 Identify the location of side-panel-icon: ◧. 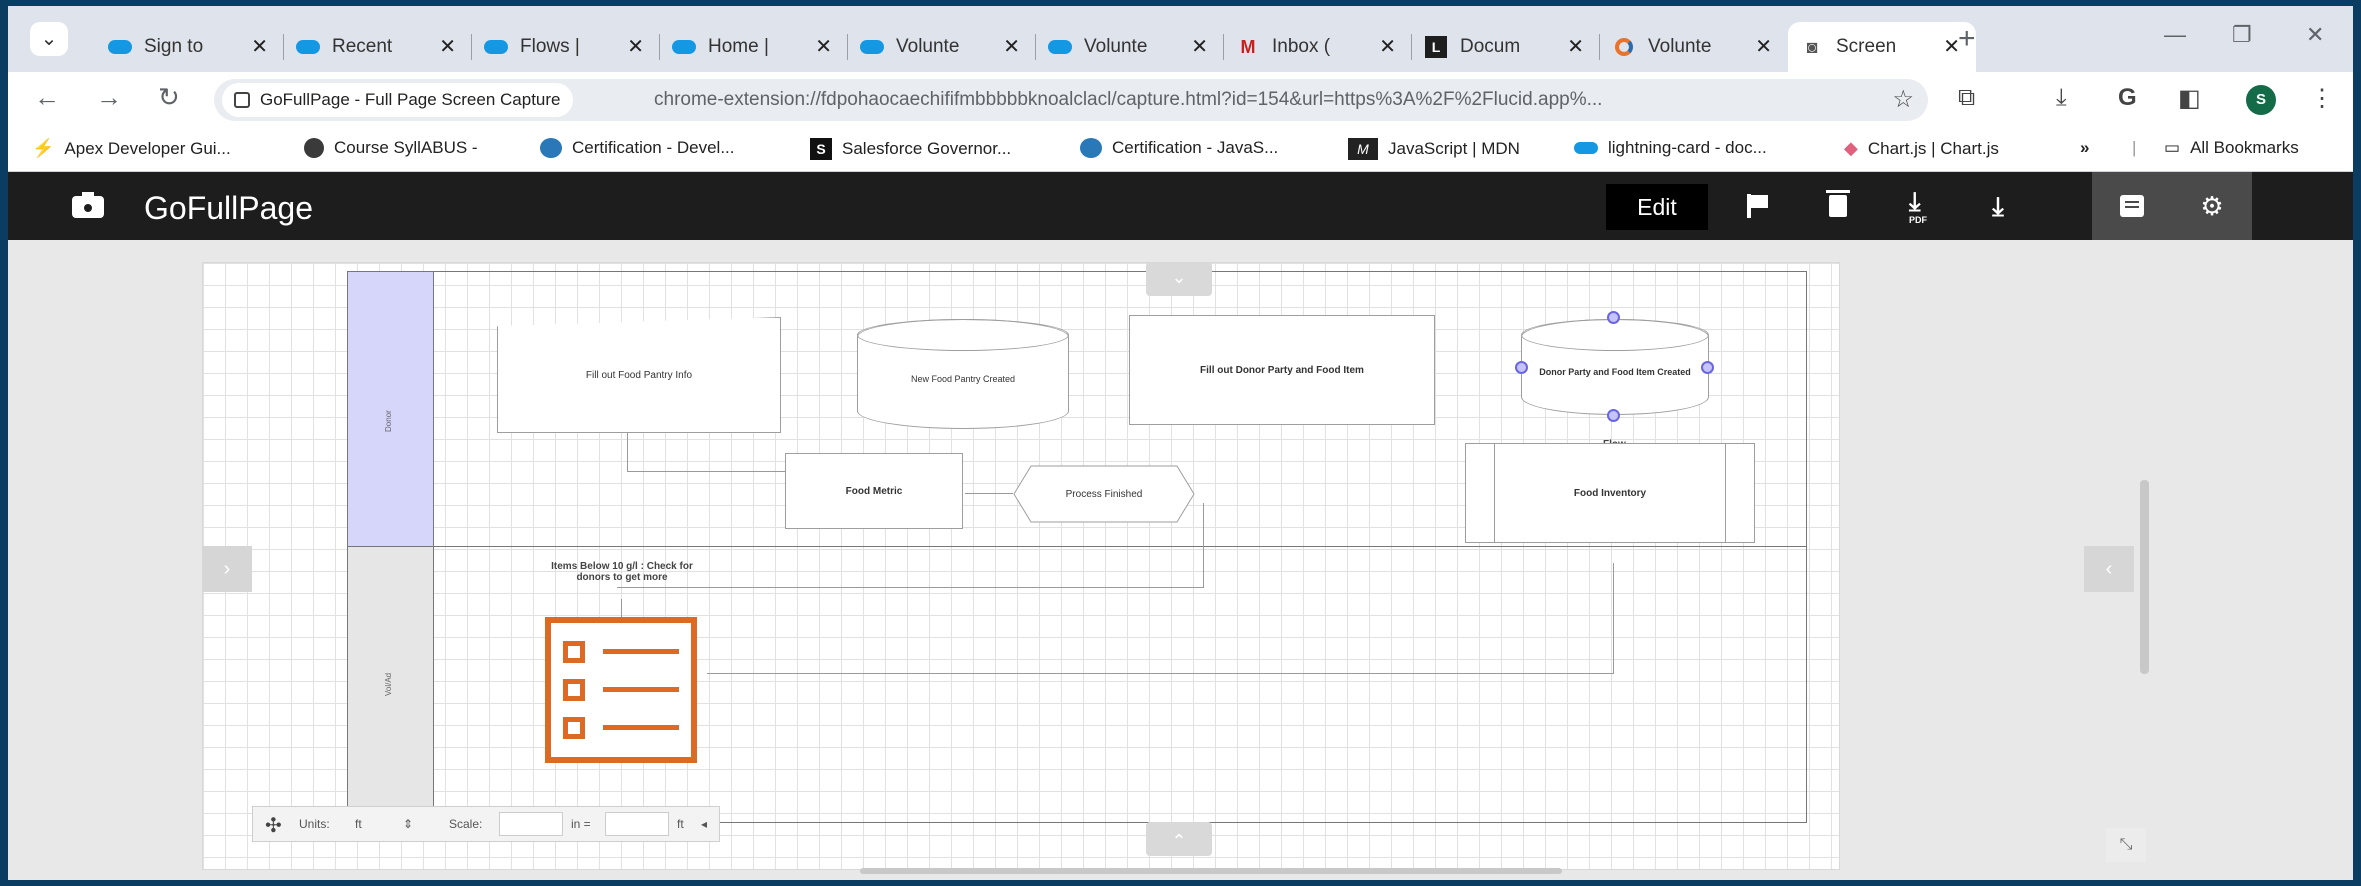
(2189, 98).